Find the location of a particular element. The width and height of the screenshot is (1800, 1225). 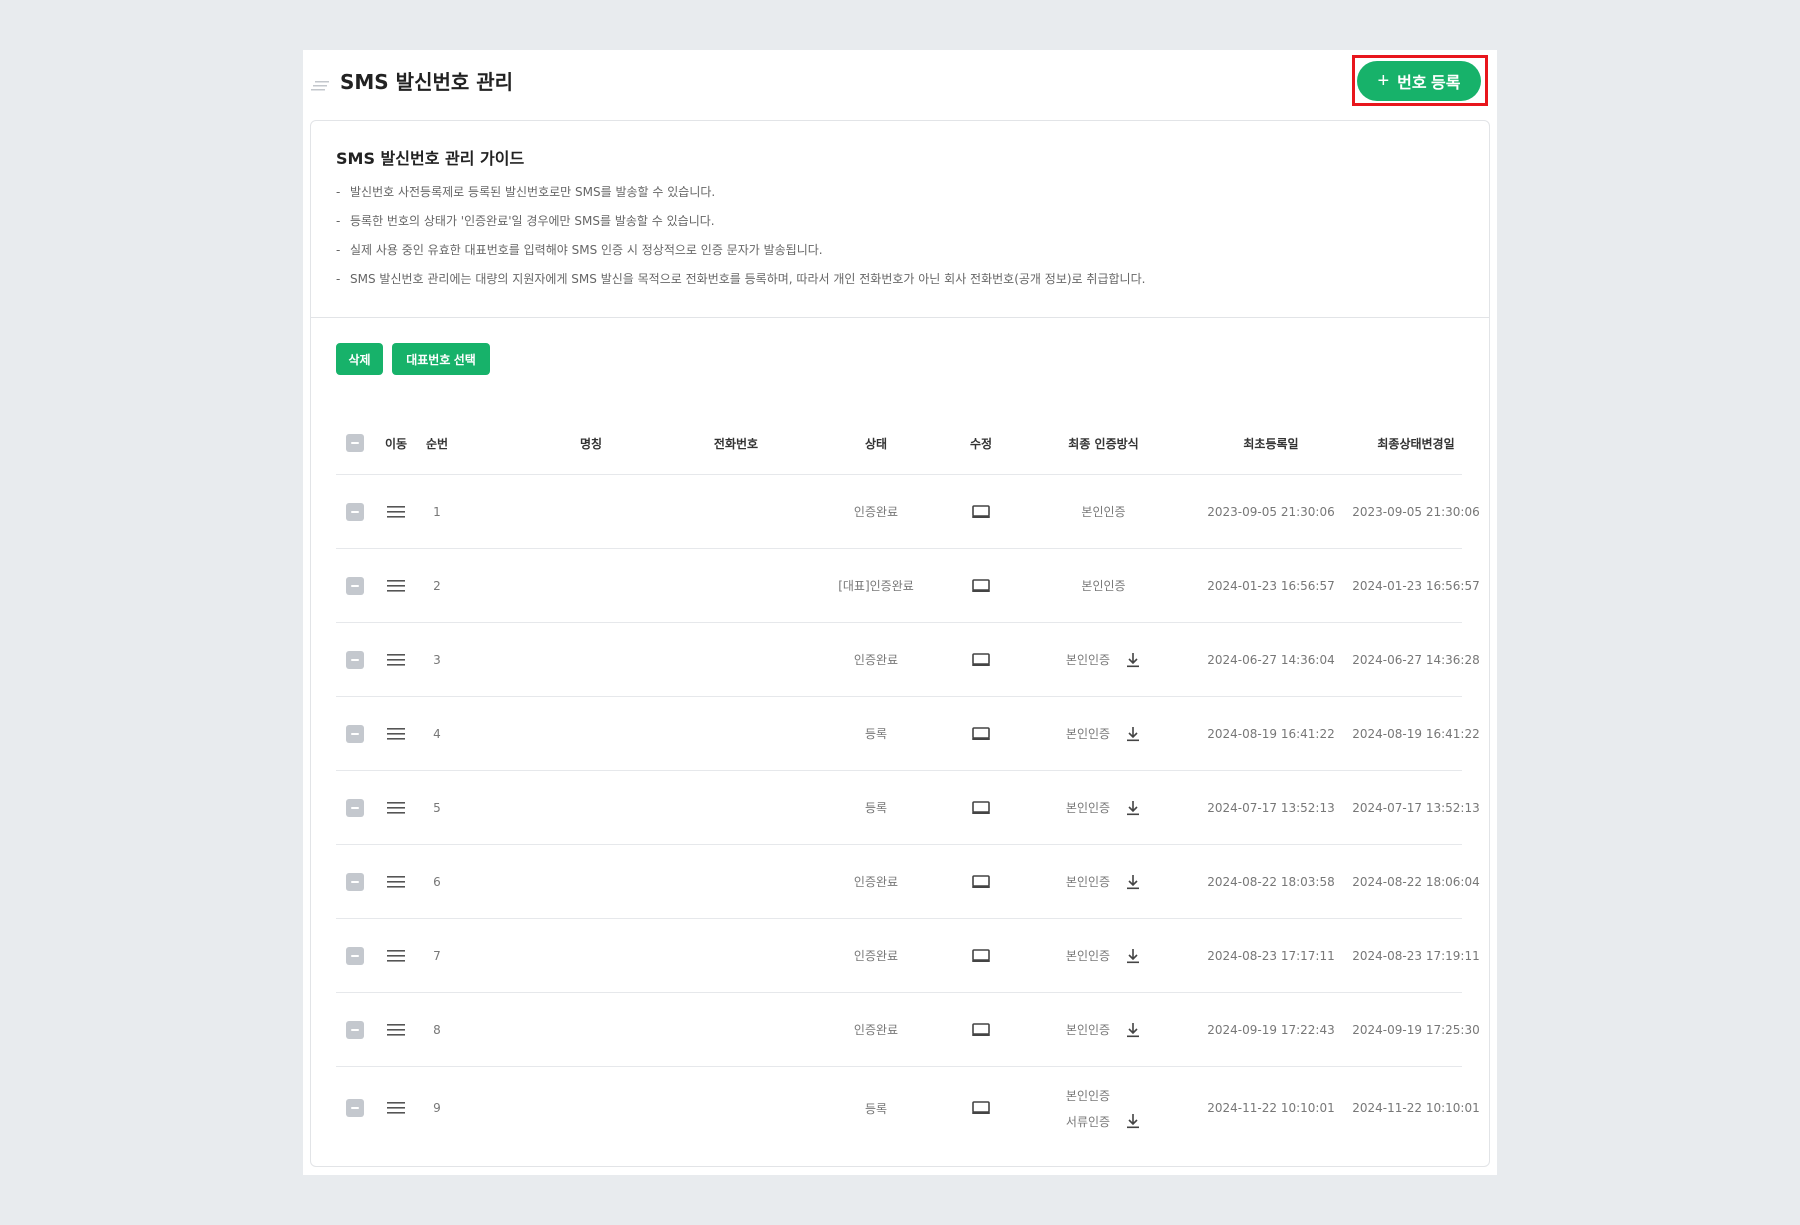

row-status: [대표]인증완료 is located at coordinates (876, 586).